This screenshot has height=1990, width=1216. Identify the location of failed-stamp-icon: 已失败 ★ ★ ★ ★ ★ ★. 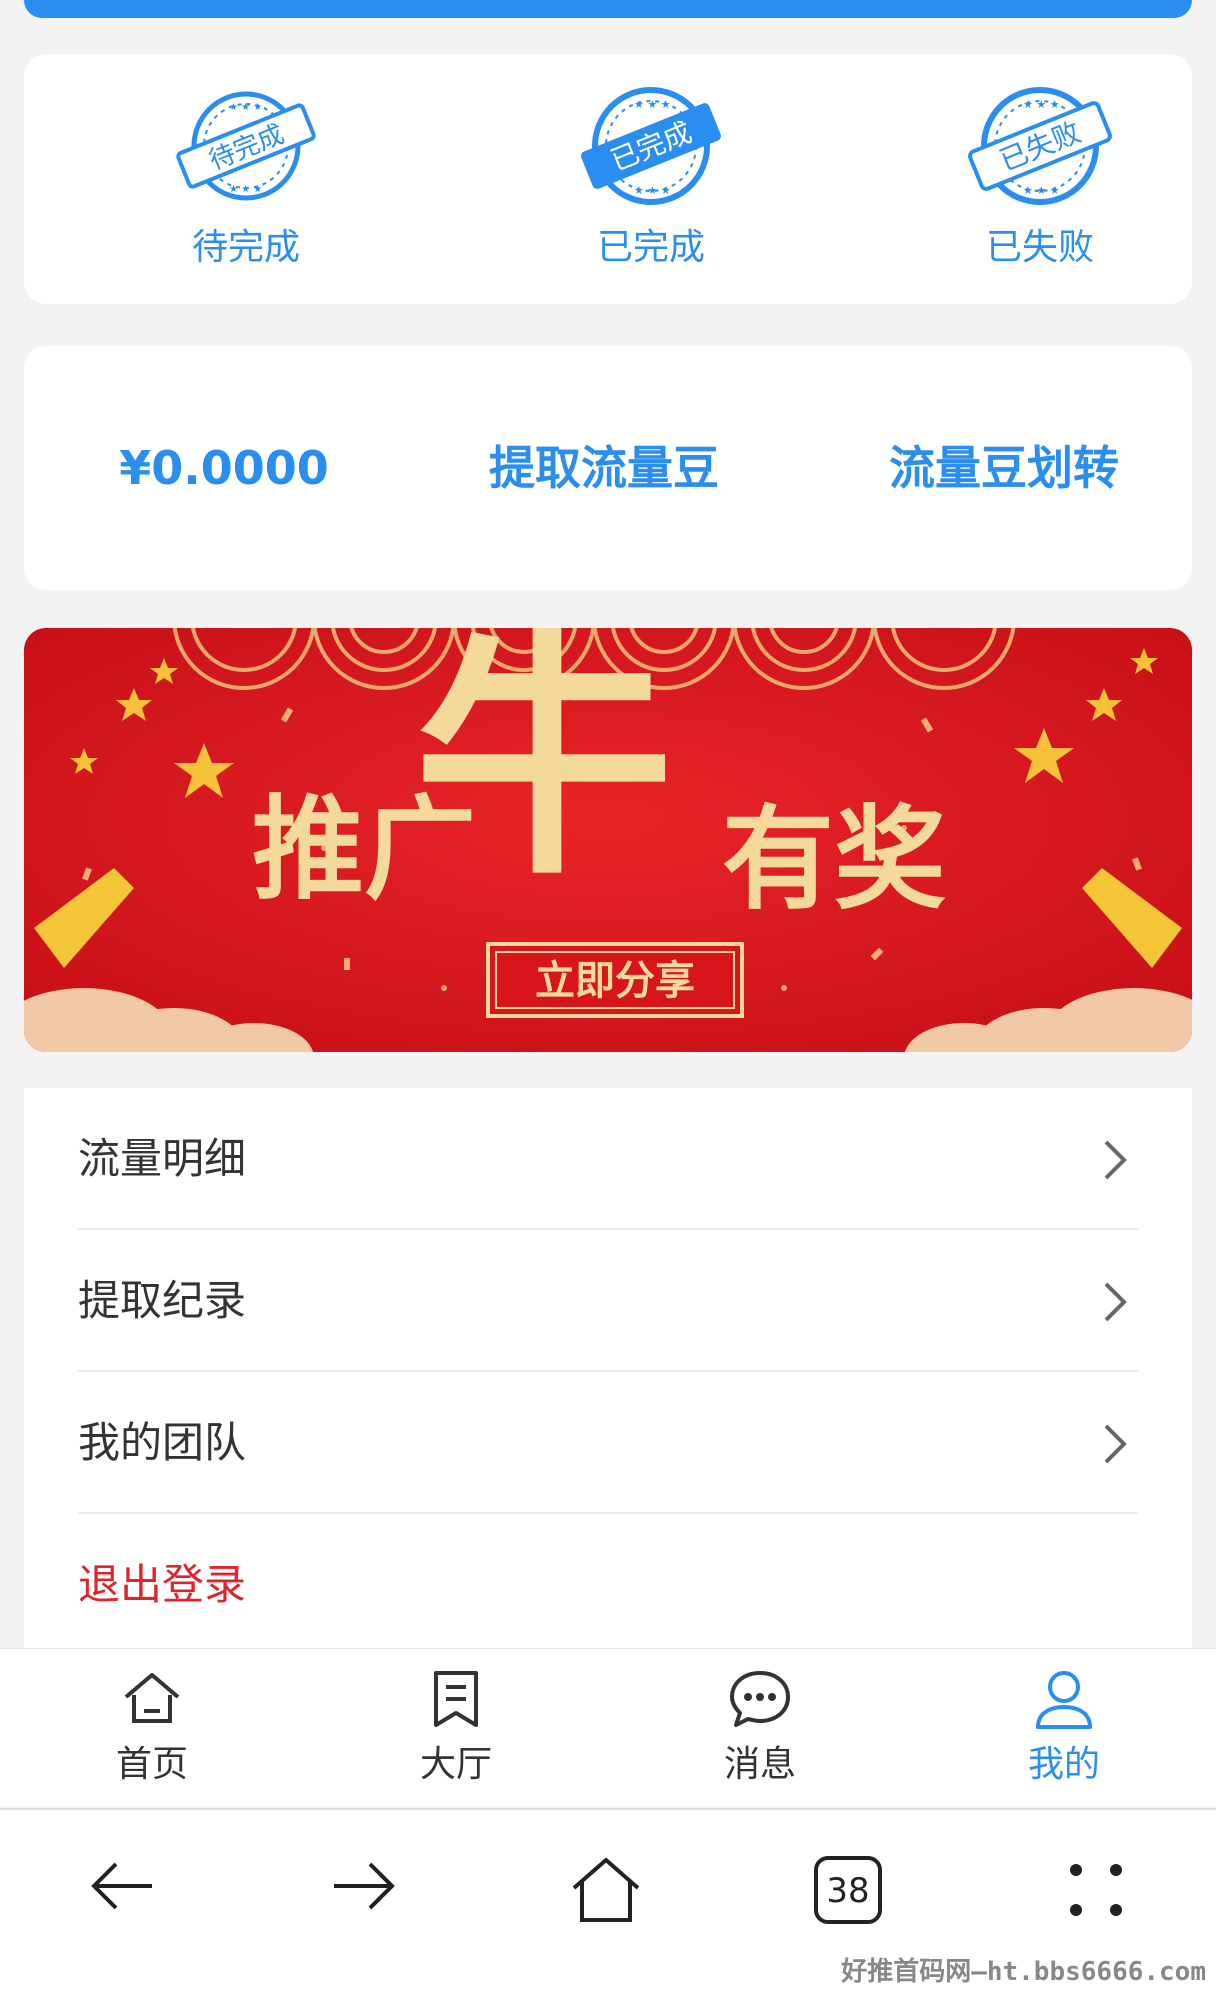
(1040, 146).